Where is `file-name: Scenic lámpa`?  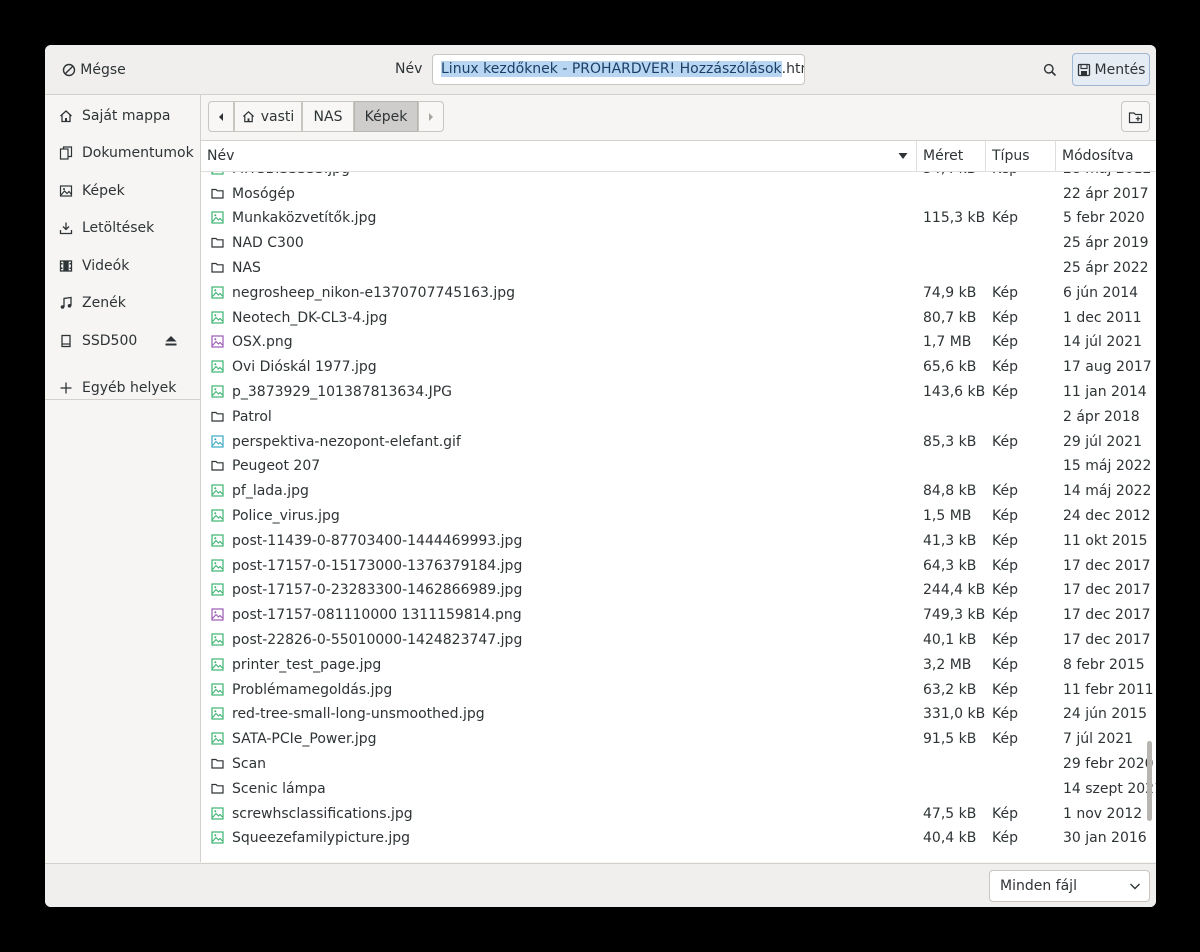
file-name: Scenic lámpa is located at coordinates (279, 788).